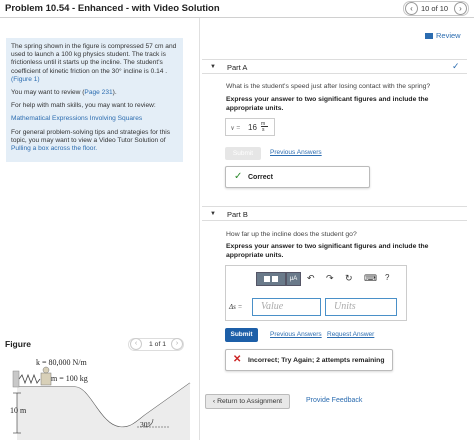  I want to click on next-problem-button: ›, so click(460, 8).